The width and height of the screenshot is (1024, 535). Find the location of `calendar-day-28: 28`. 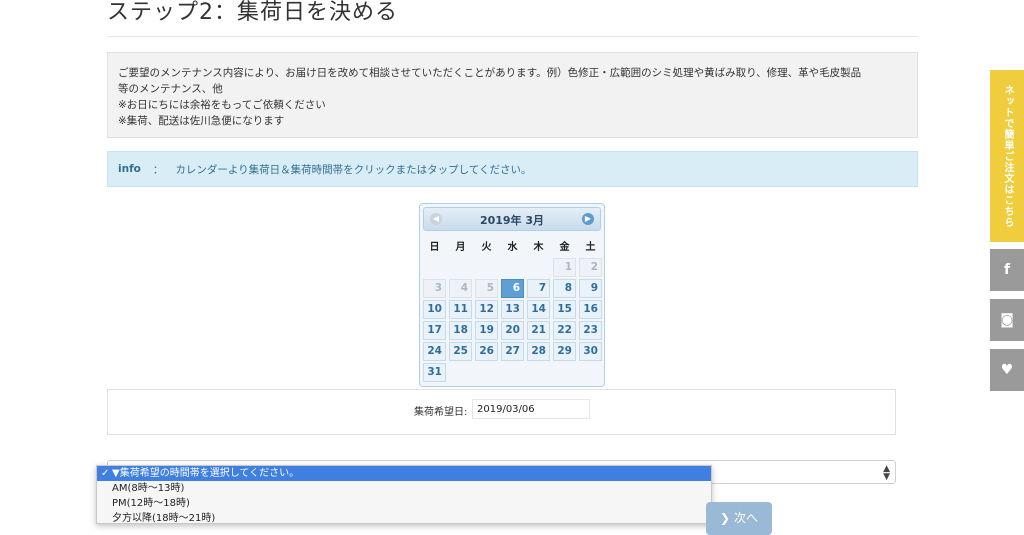

calendar-day-28: 28 is located at coordinates (538, 351).